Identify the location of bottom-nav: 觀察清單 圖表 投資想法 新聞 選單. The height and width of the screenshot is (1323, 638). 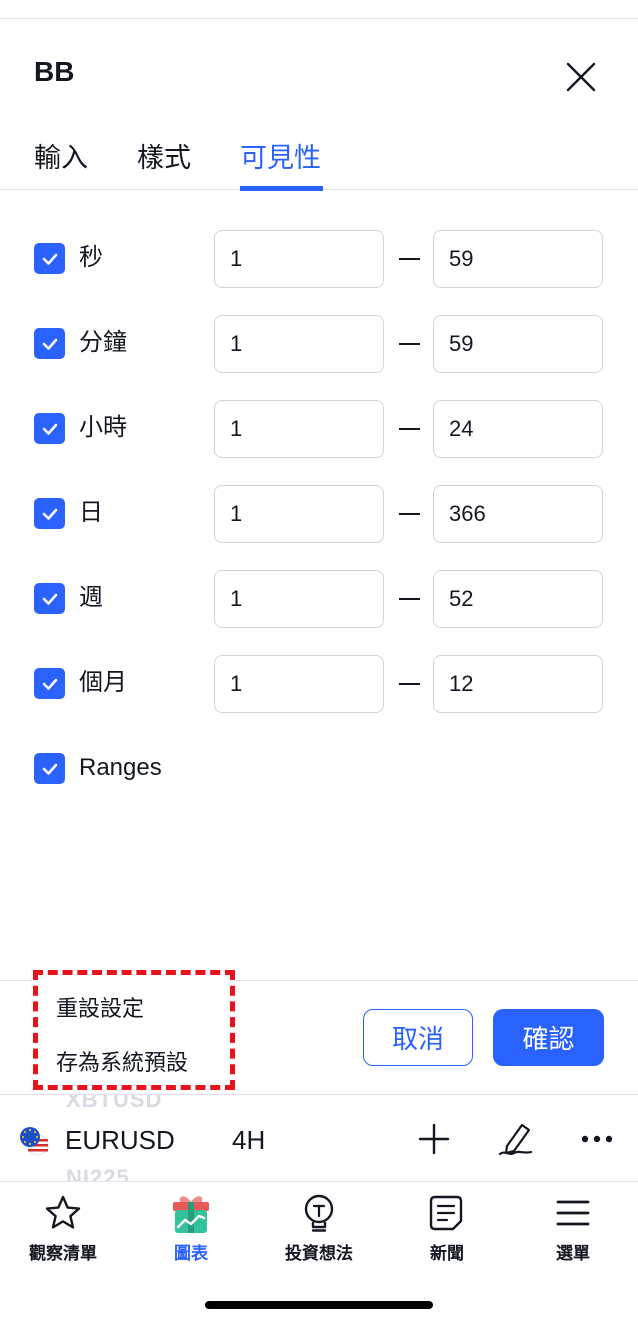
(319, 1228).